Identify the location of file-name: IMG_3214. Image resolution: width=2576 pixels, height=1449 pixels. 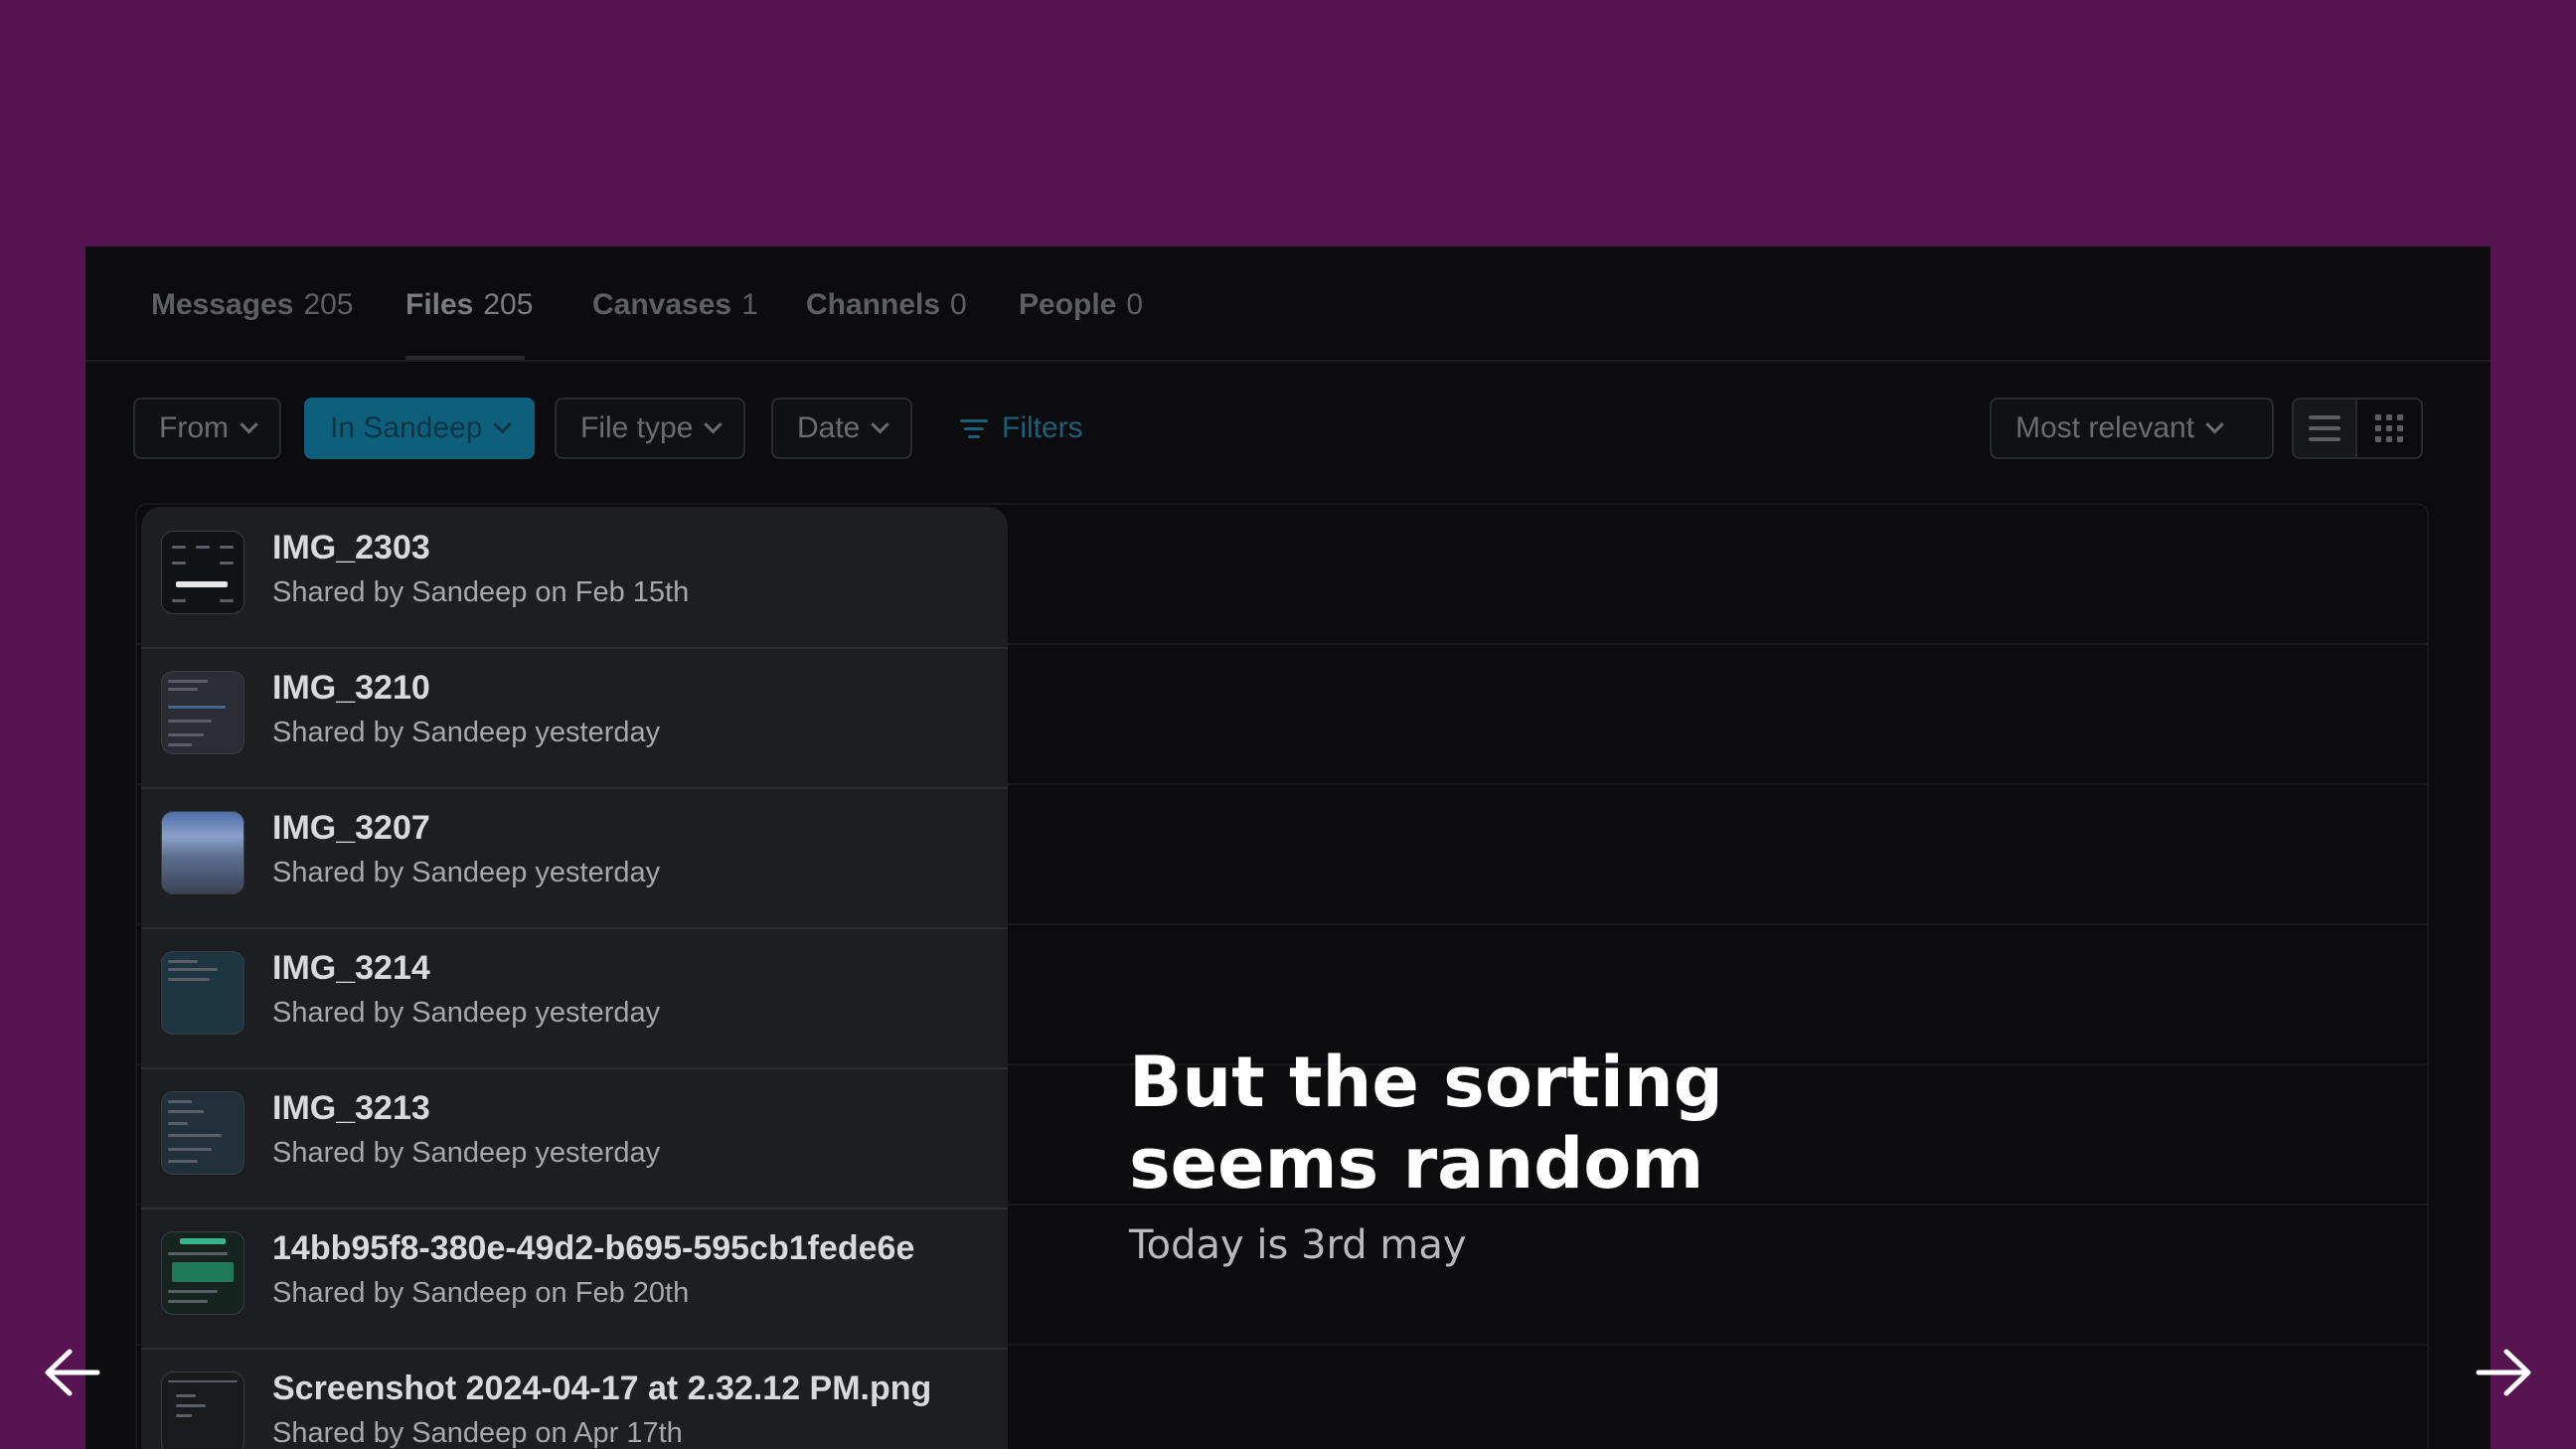
(351, 968).